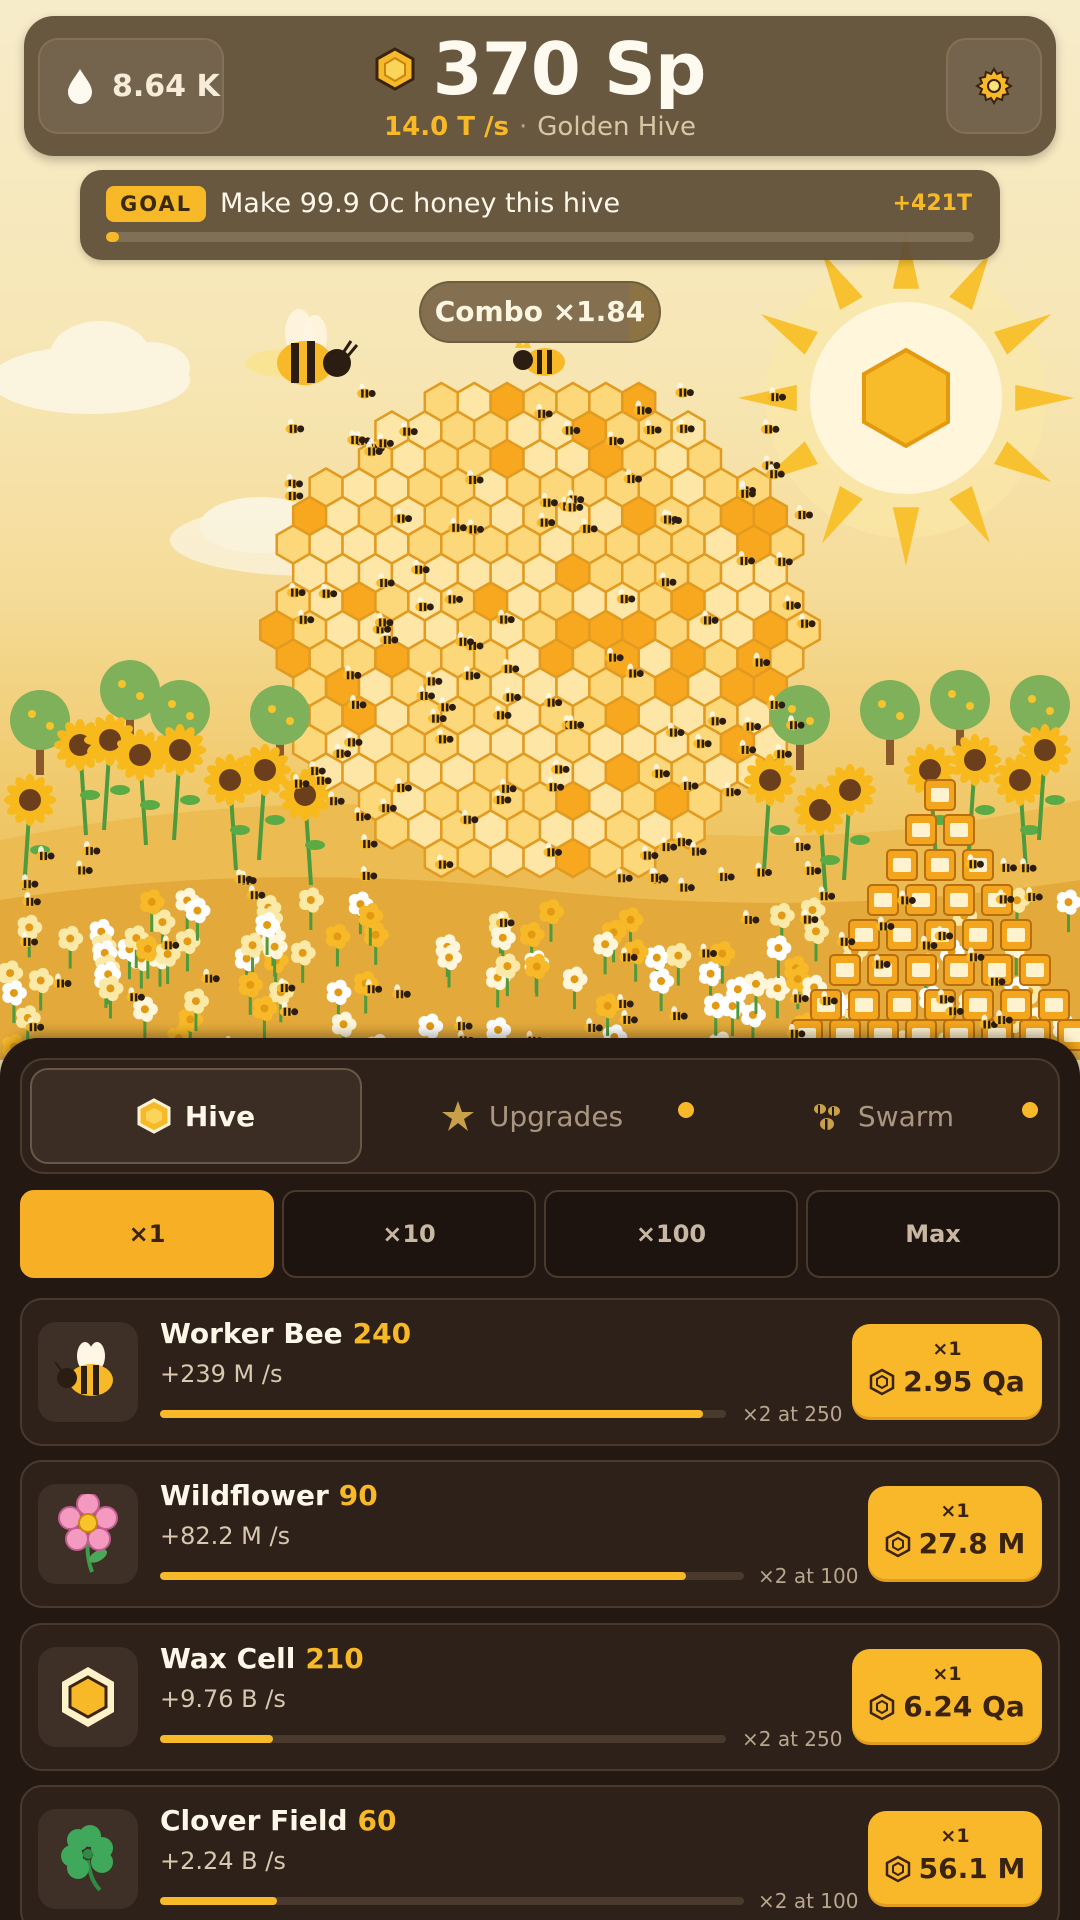 Image resolution: width=1080 pixels, height=1920 pixels. I want to click on buy-wax-cell-button: ×1 6.24 Qa, so click(947, 1697).